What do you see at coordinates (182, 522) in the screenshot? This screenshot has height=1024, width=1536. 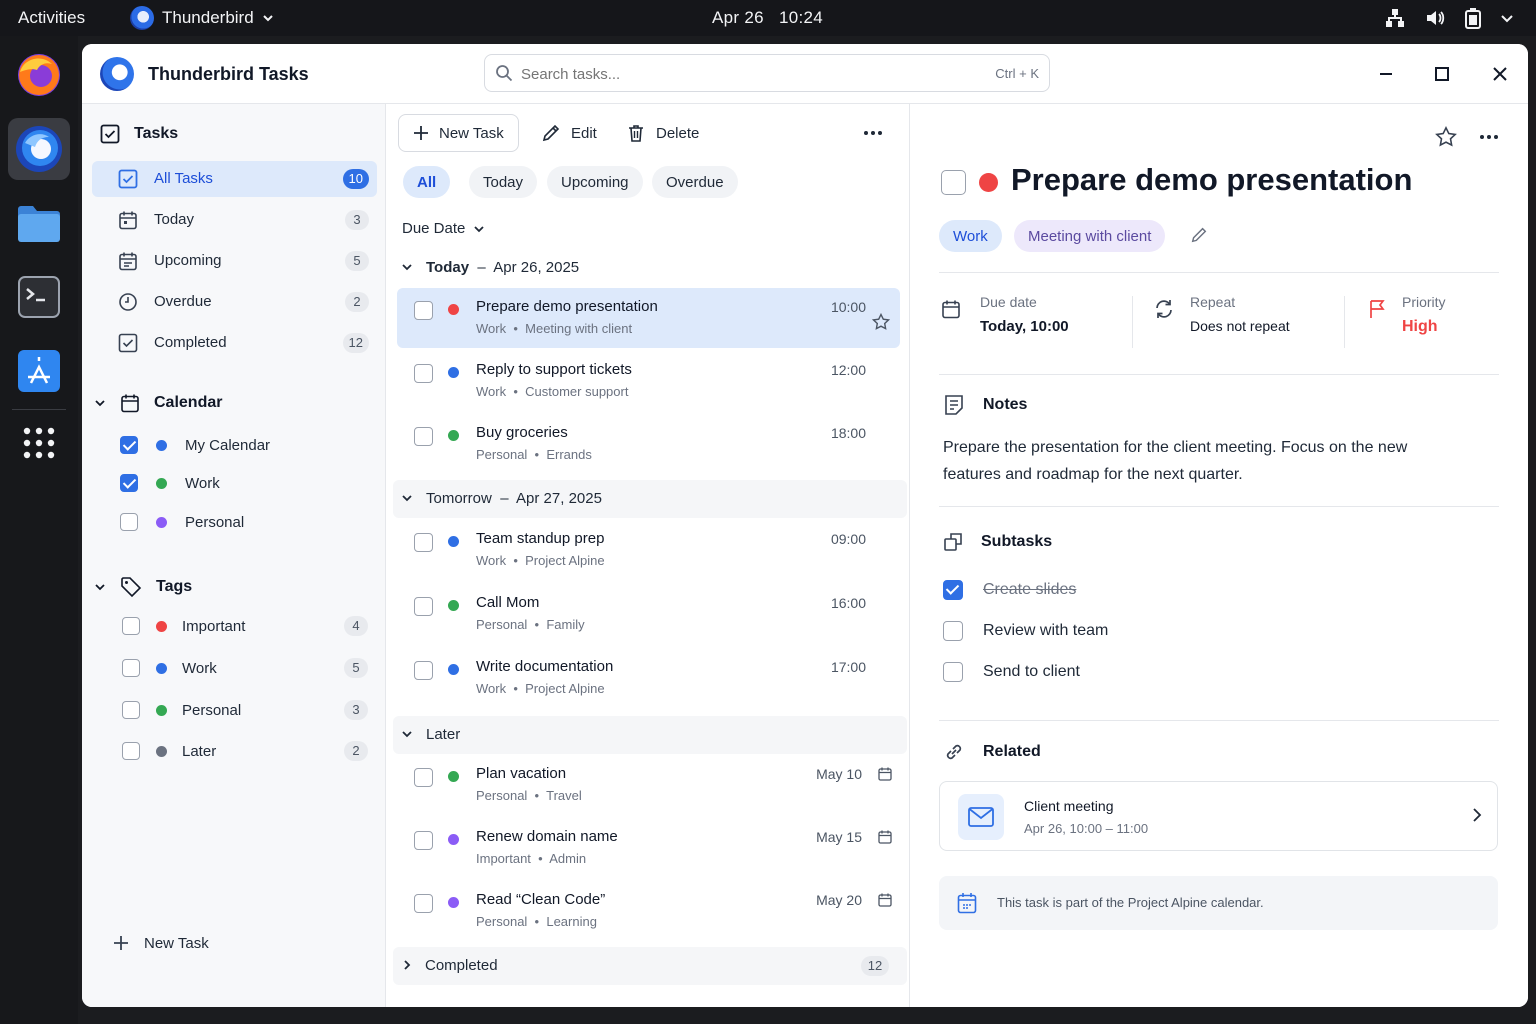 I see `calendar-item-personal: Personal` at bounding box center [182, 522].